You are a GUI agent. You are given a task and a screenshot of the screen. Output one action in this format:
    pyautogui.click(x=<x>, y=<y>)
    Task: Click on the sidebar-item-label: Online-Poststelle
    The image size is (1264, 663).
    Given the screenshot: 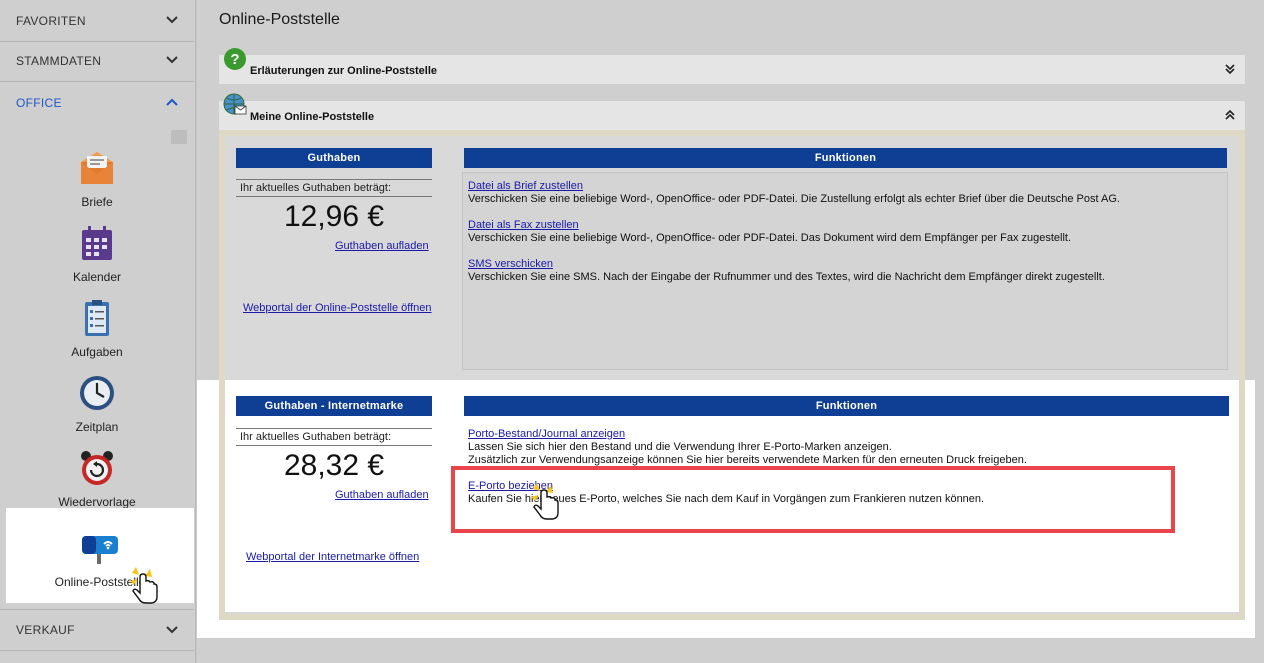 What is the action you would take?
    pyautogui.click(x=100, y=582)
    